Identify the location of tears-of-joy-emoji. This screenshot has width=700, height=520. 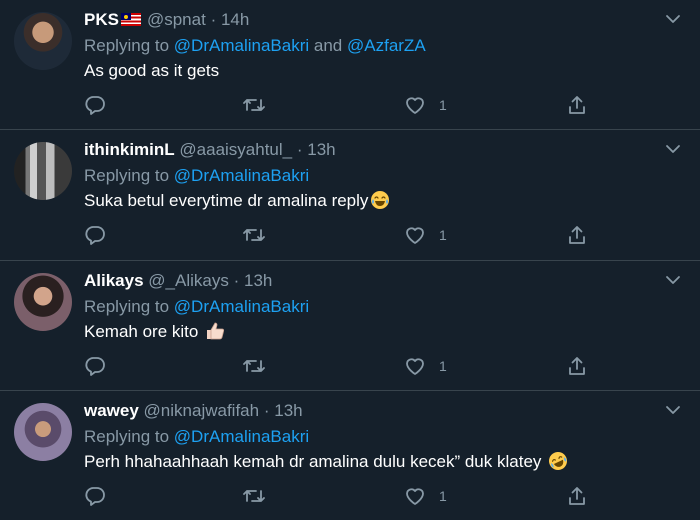
(380, 200).